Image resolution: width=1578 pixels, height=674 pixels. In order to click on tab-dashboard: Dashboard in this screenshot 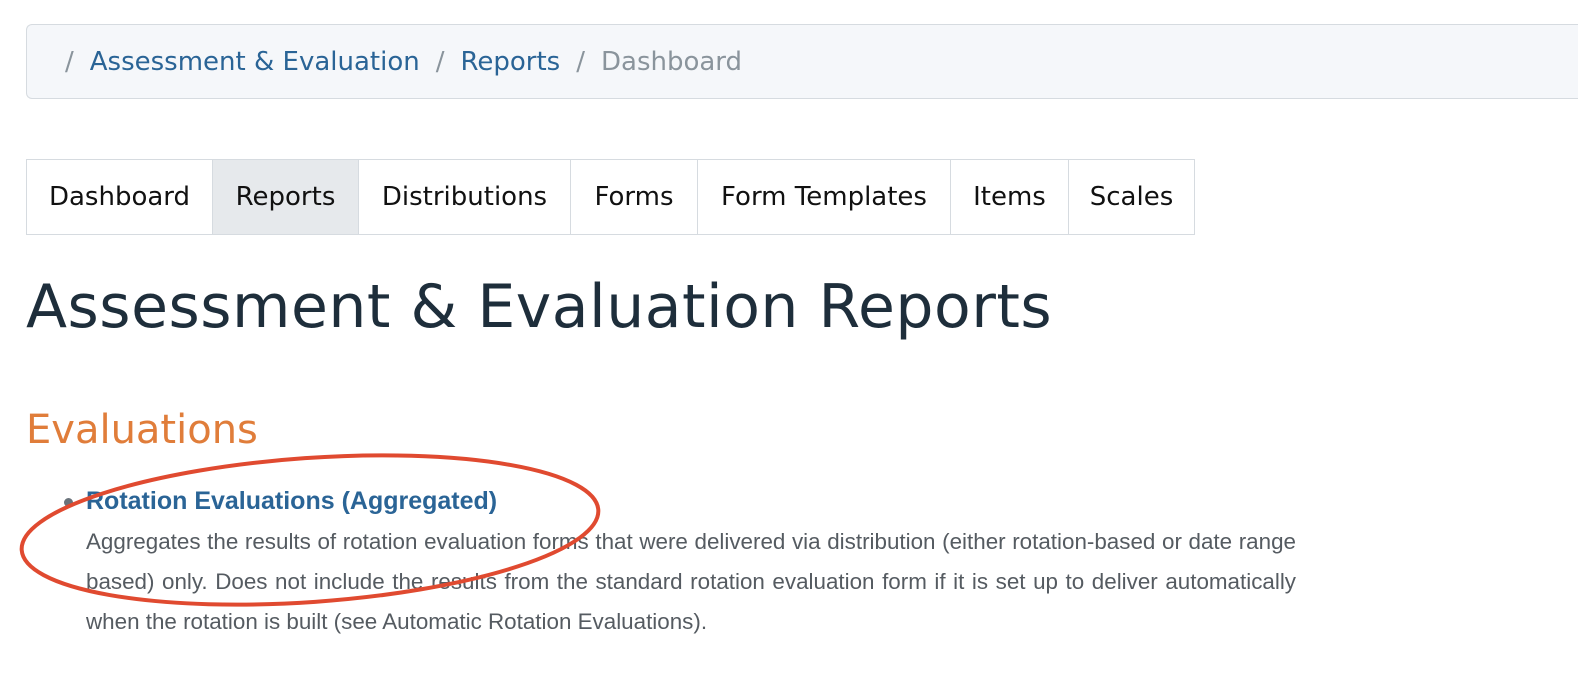, I will do `click(120, 197)`.